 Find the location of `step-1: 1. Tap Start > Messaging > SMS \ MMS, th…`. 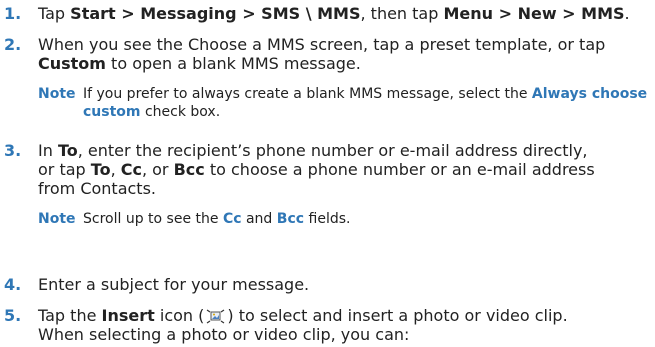

step-1: 1. Tap Start > Messaging > SMS \ MMS, th… is located at coordinates (327, 13).